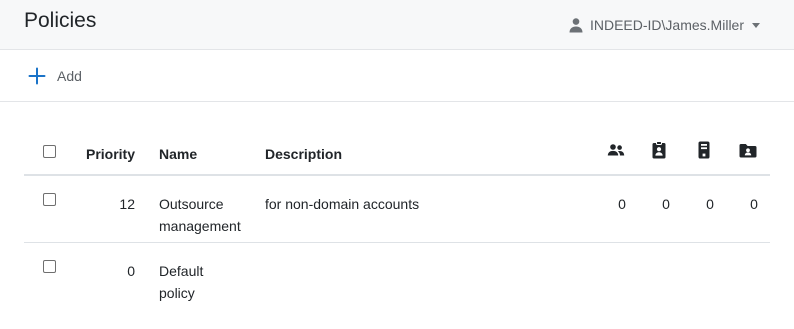 The image size is (794, 329). I want to click on row-name: Outsource management, so click(209, 215).